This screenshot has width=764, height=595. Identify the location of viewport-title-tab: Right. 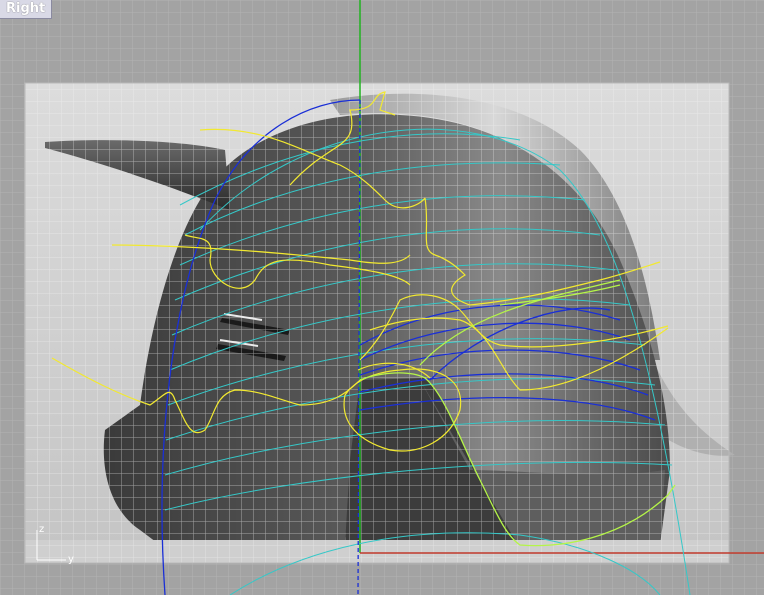
(26, 9).